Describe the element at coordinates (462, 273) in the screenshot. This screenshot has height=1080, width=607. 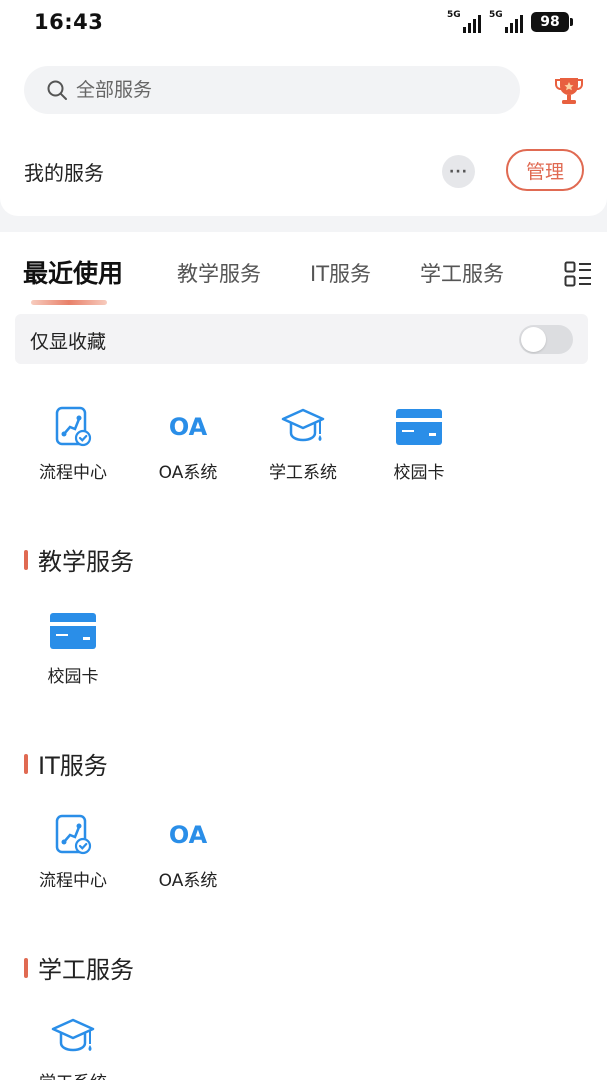
I see `tab-student-affairs: 学工服务` at that location.